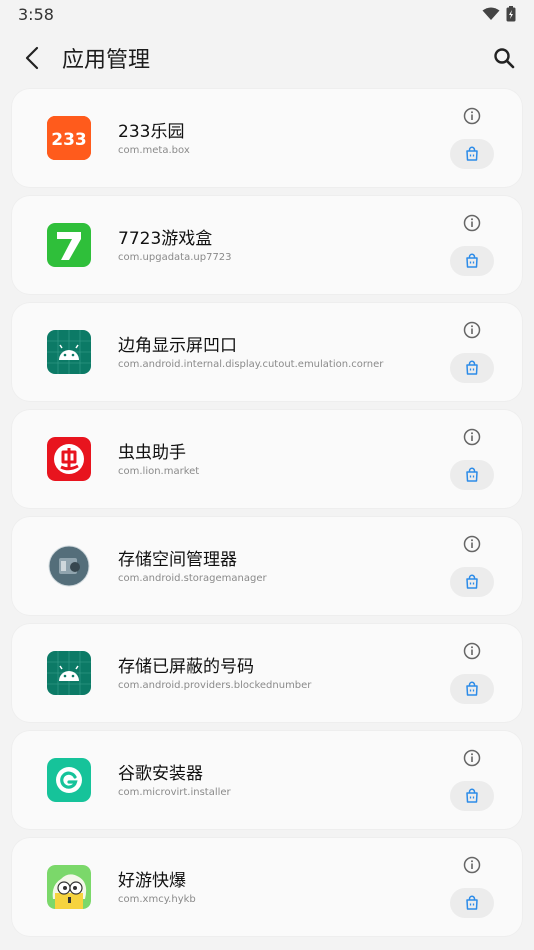  What do you see at coordinates (267, 245) in the screenshot?
I see `app-card: 7723游戏盒 com.upgadata.up7723` at bounding box center [267, 245].